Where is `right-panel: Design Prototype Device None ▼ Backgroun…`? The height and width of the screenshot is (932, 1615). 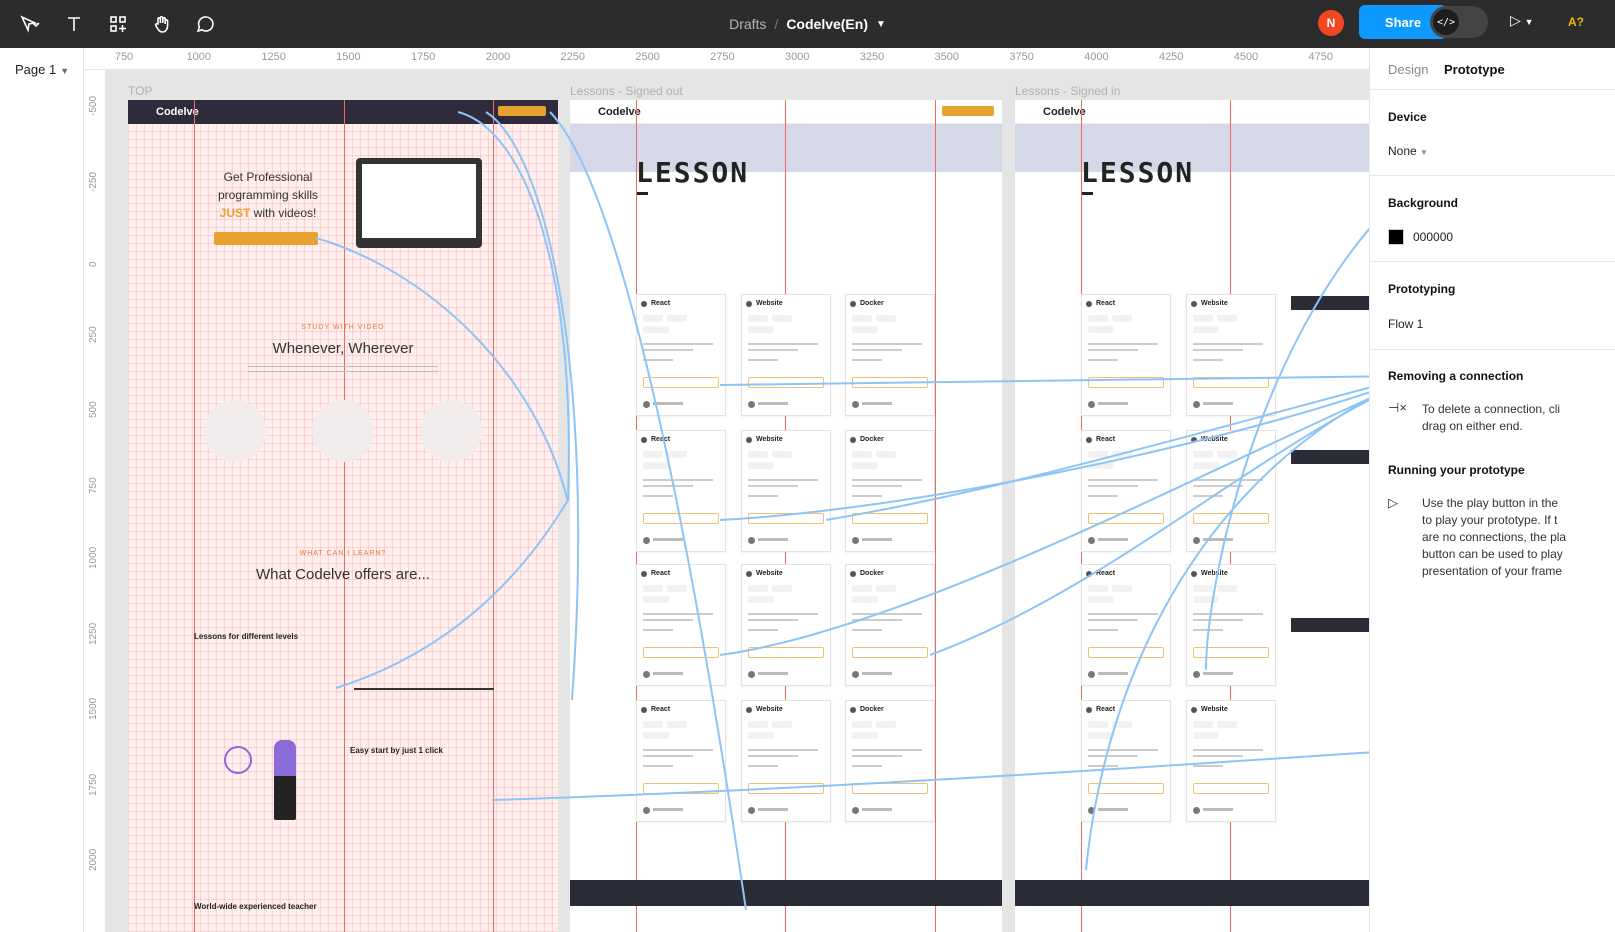 right-panel: Design Prototype Device None ▼ Backgroun… is located at coordinates (1492, 490).